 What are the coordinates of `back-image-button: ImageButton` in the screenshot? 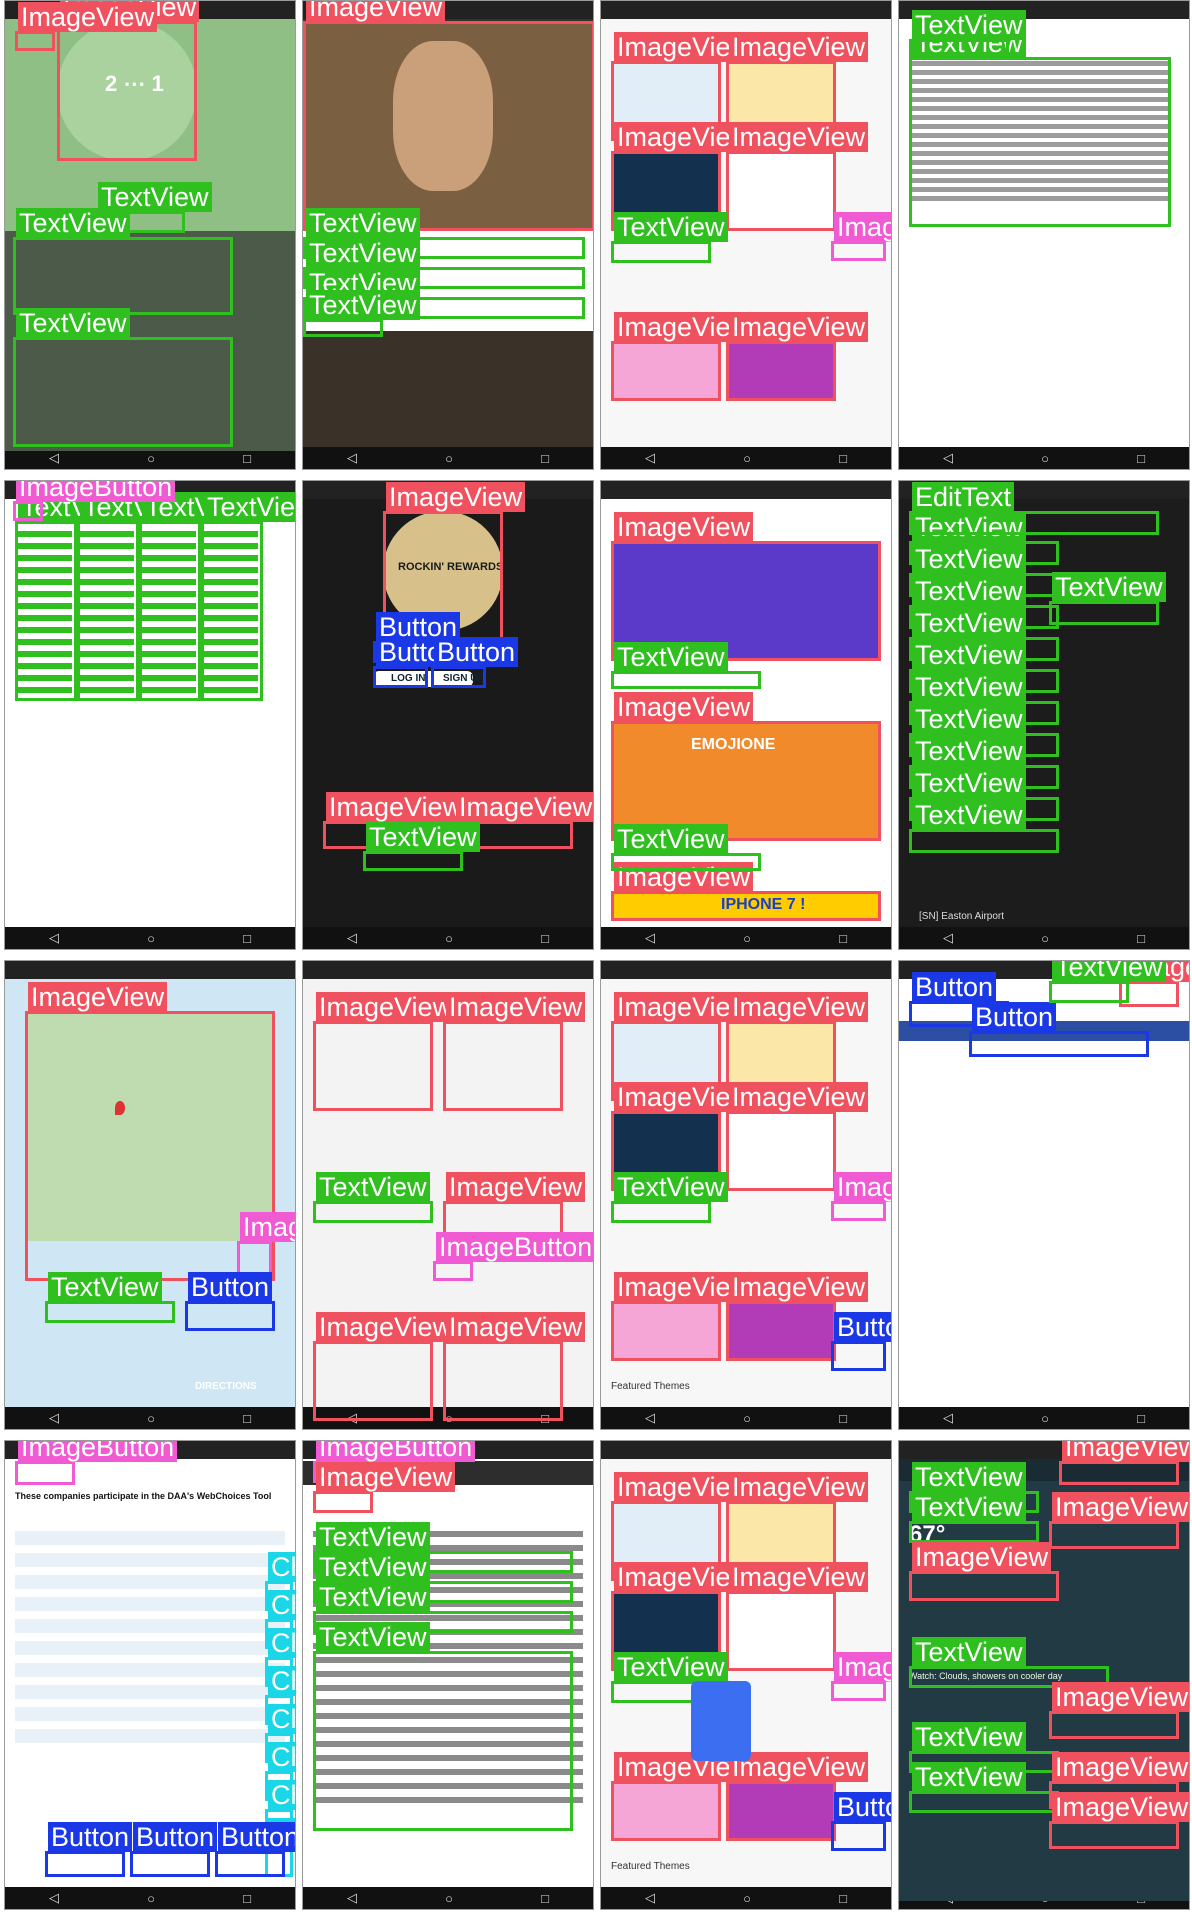 It's located at (96, 1463).